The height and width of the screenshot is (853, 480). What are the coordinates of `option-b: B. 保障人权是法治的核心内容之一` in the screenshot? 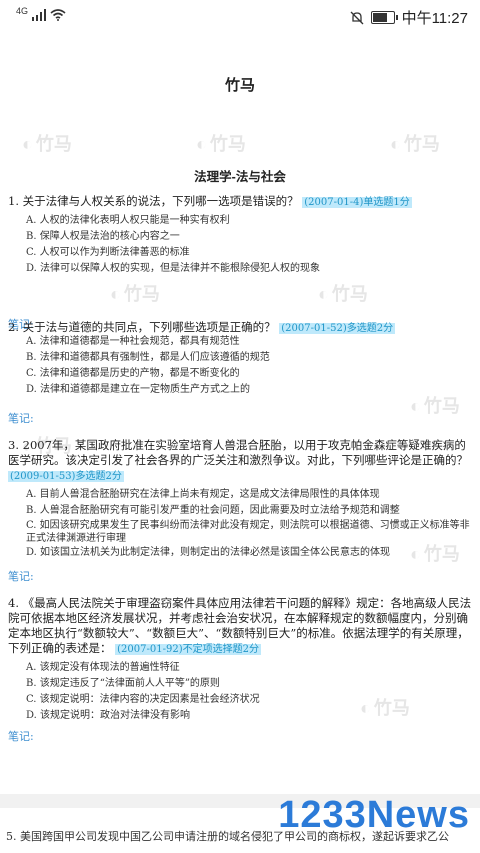 It's located at (103, 236).